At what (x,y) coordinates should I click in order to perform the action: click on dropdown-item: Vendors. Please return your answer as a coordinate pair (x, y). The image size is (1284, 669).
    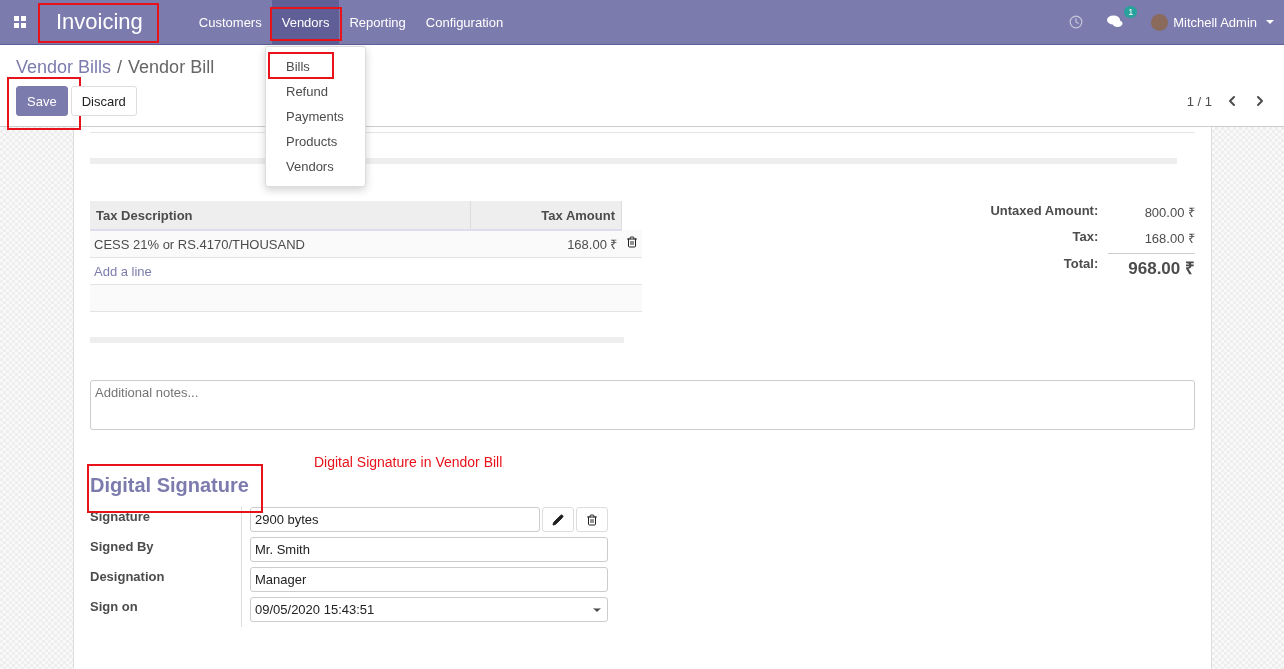
    Looking at the image, I should click on (310, 166).